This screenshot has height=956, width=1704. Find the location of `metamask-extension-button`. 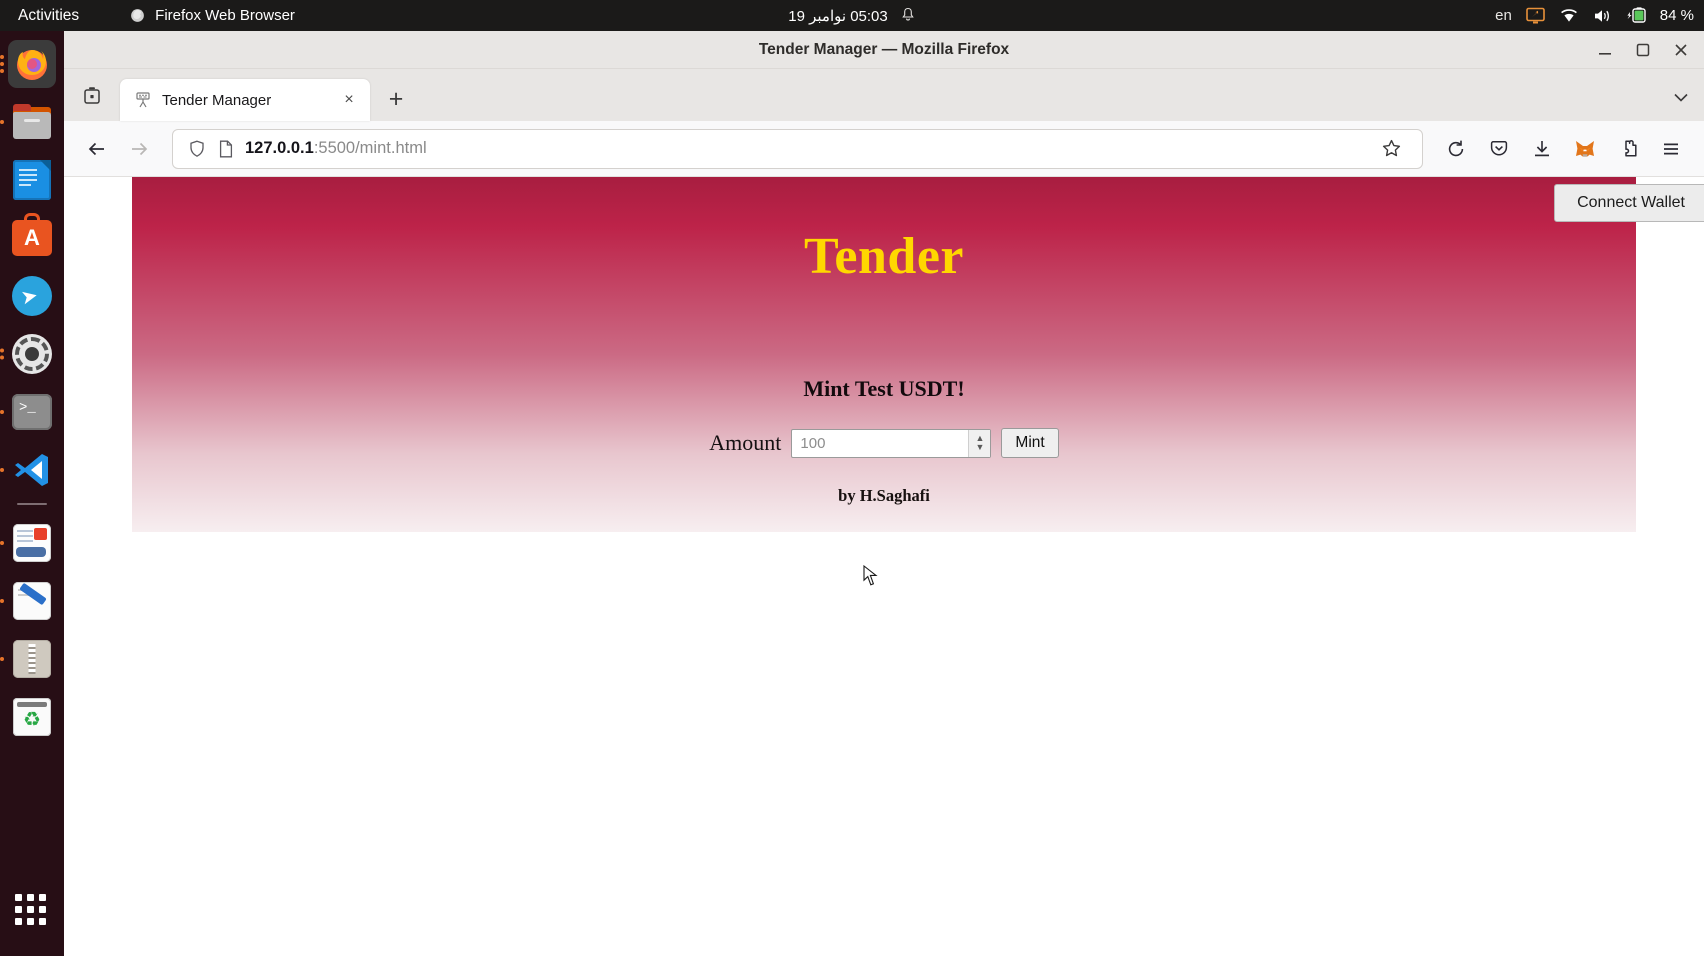

metamask-extension-button is located at coordinates (1585, 149).